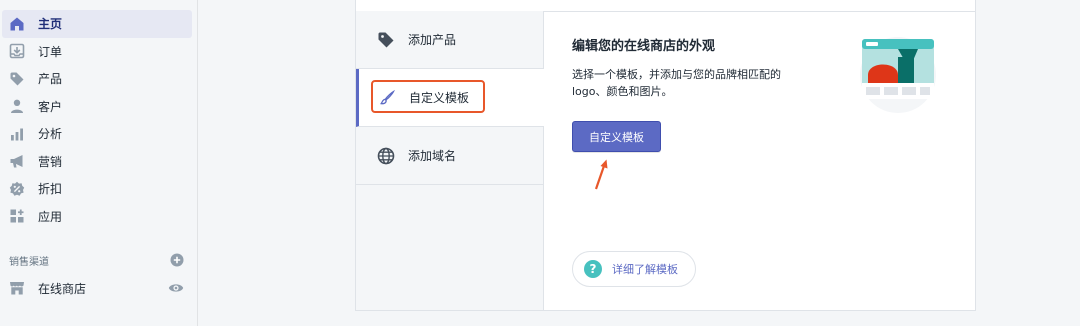 This screenshot has height=326, width=1080. Describe the element at coordinates (17, 216) in the screenshot. I see `apps-icon` at that location.